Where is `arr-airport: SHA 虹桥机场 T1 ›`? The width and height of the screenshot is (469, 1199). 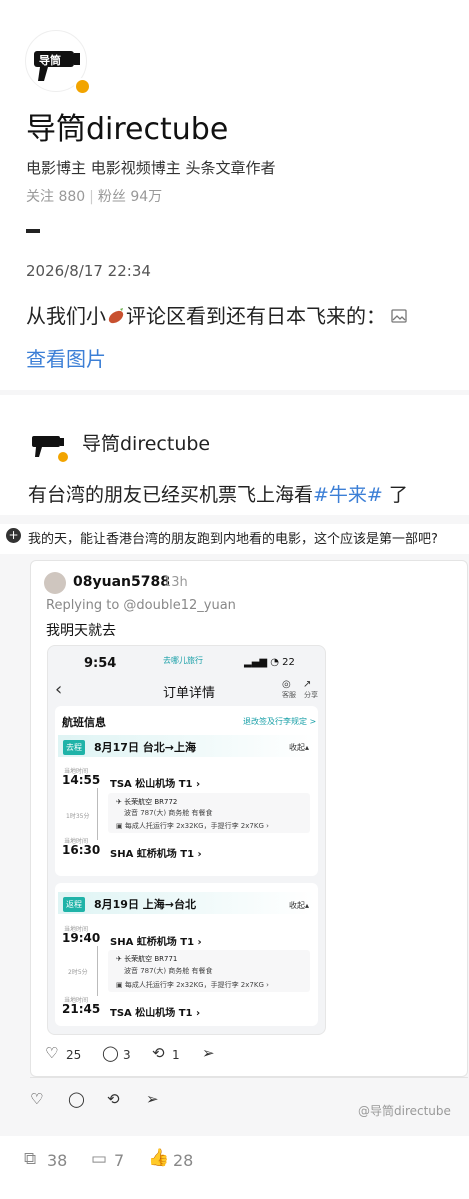
arr-airport: SHA 虹桥机场 T1 › is located at coordinates (156, 852).